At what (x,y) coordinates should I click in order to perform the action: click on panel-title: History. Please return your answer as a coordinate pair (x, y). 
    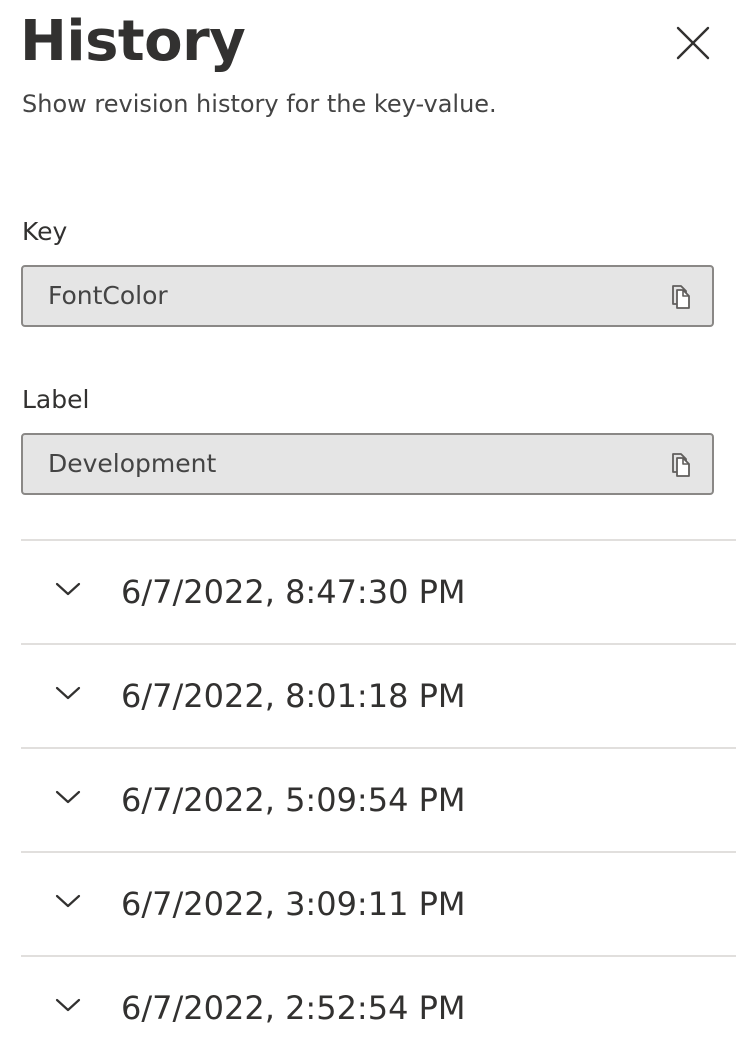
    Looking at the image, I should click on (133, 41).